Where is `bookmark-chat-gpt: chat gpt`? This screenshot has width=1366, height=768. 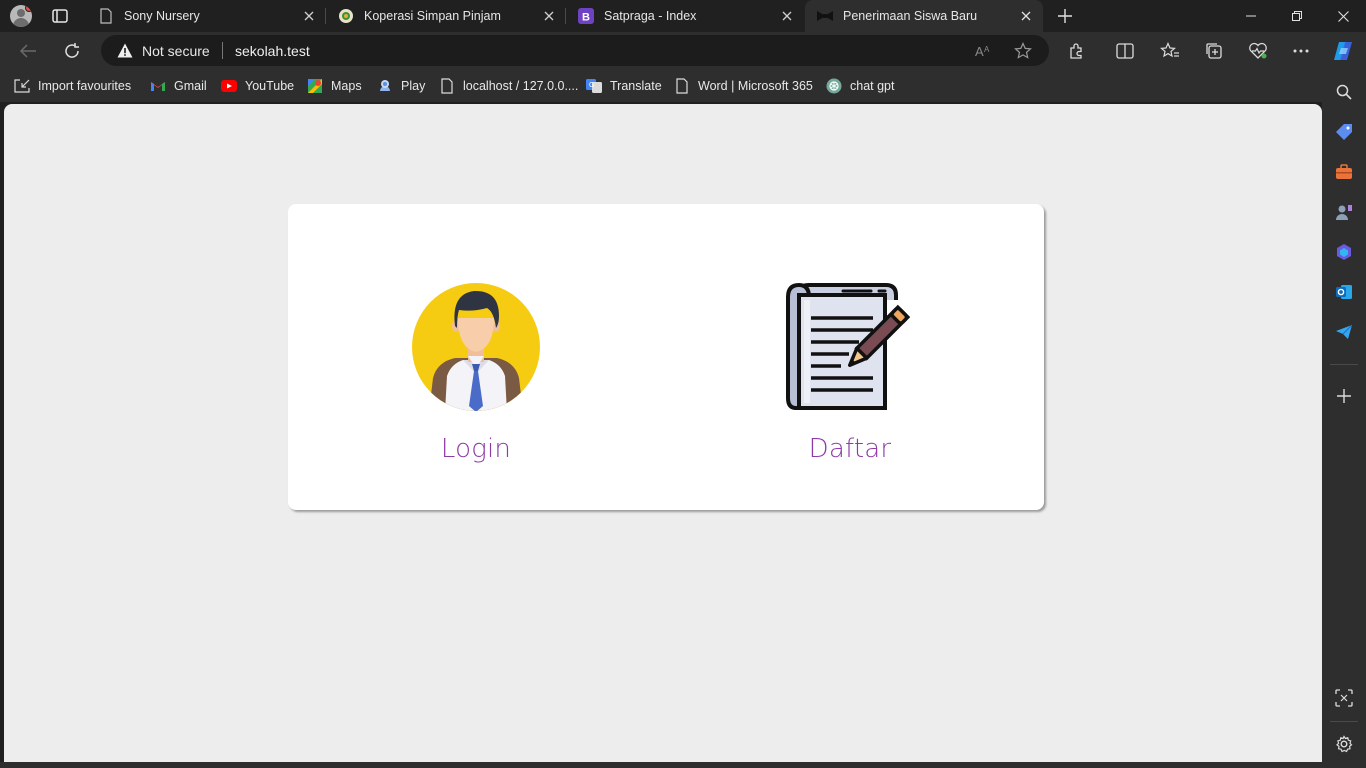 bookmark-chat-gpt: chat gpt is located at coordinates (860, 86).